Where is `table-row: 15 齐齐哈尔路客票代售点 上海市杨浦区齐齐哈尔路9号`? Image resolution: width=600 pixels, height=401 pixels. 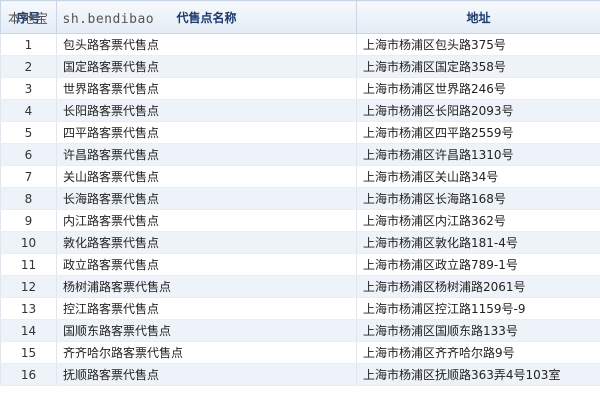 table-row: 15 齐齐哈尔路客票代售点 上海市杨浦区齐齐哈尔路9号 is located at coordinates (300, 352).